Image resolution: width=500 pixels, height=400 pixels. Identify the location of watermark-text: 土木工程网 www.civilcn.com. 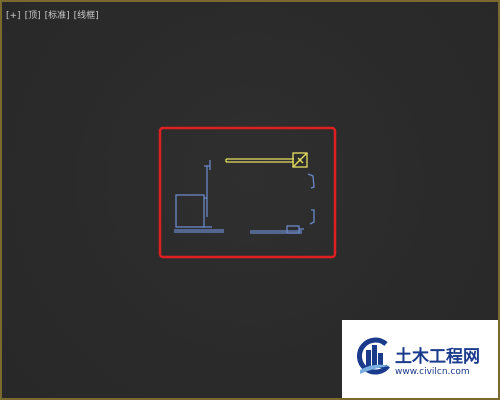
(437, 362).